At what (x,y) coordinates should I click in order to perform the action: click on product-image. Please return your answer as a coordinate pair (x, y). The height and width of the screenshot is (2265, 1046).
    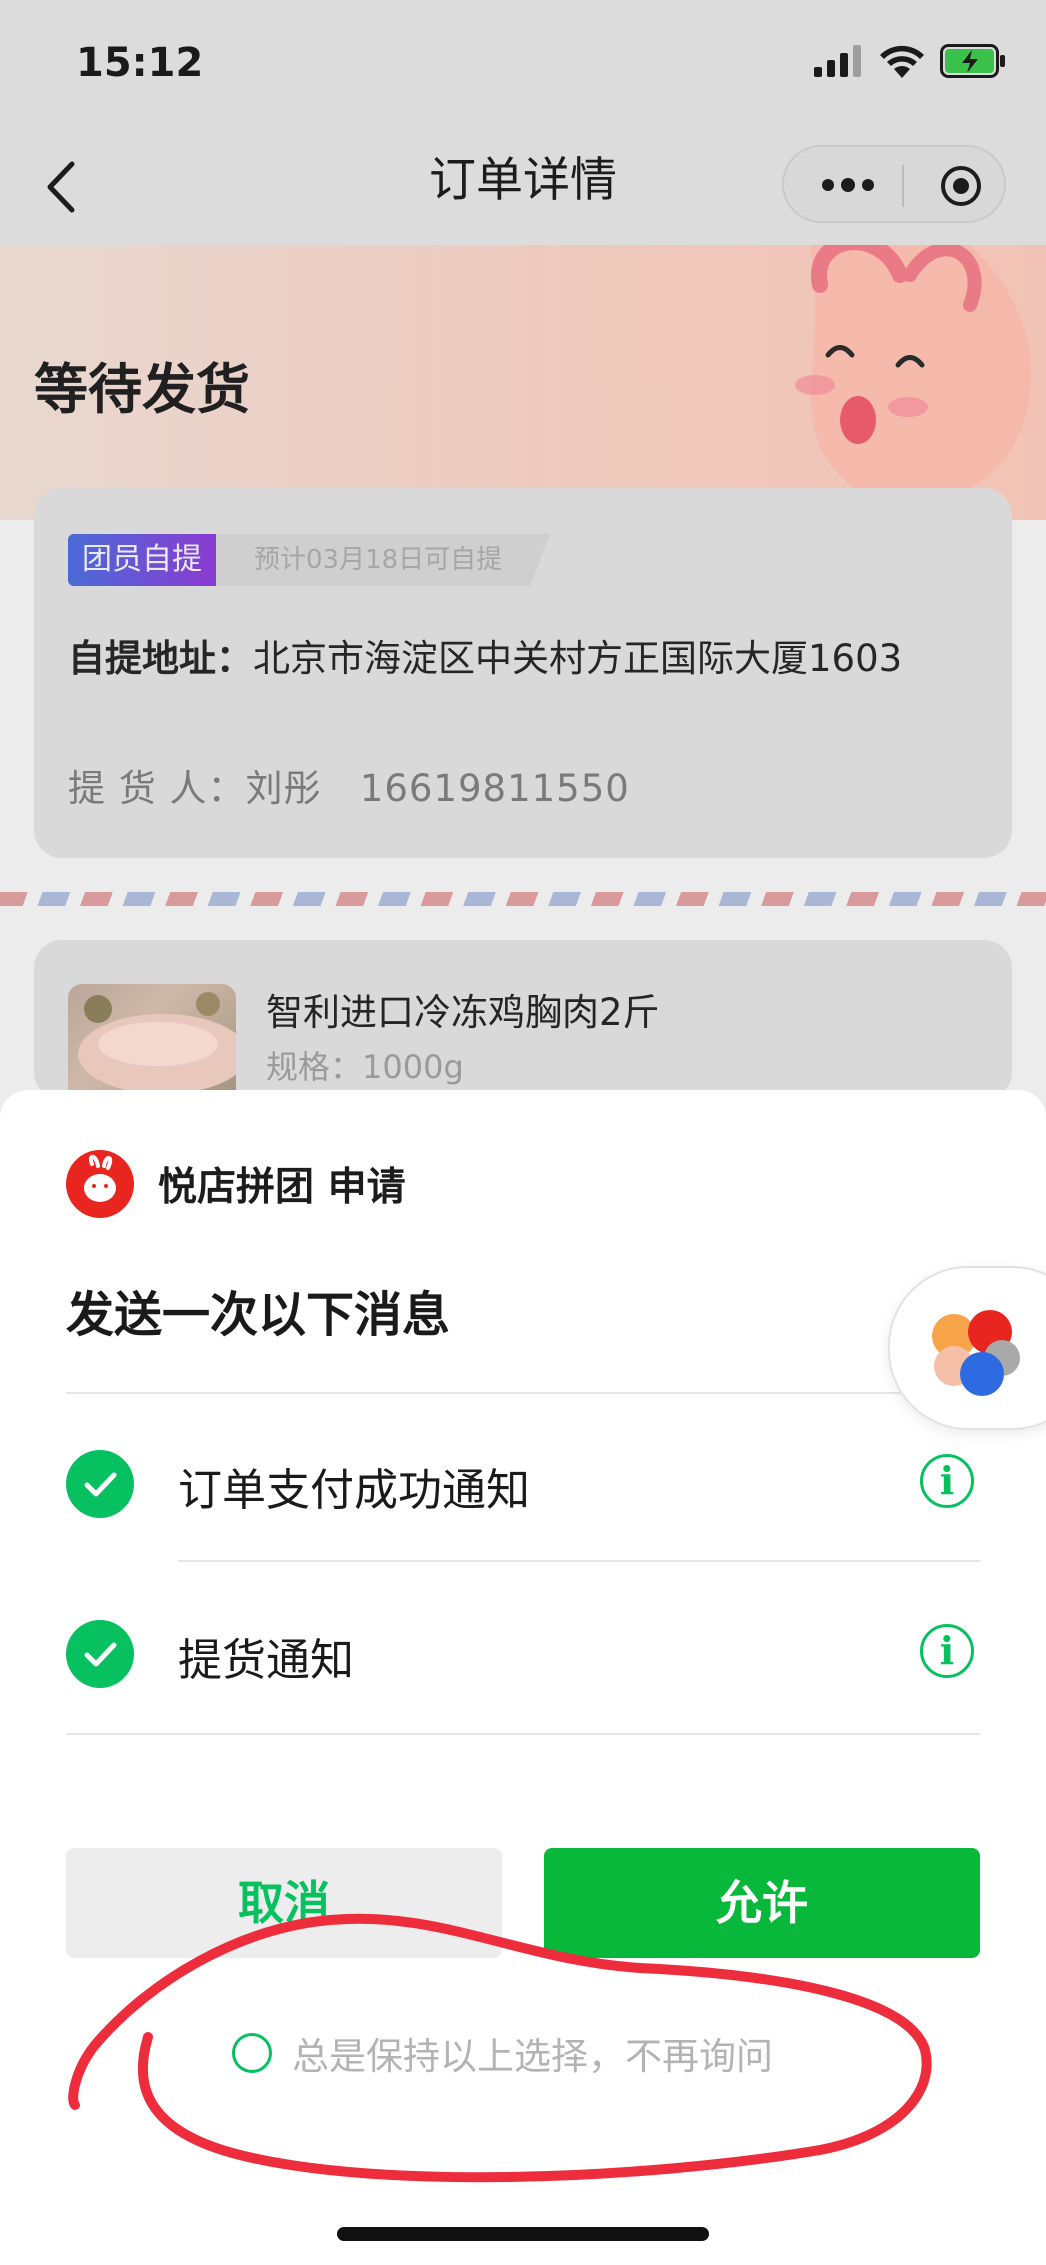
    Looking at the image, I should click on (152, 1042).